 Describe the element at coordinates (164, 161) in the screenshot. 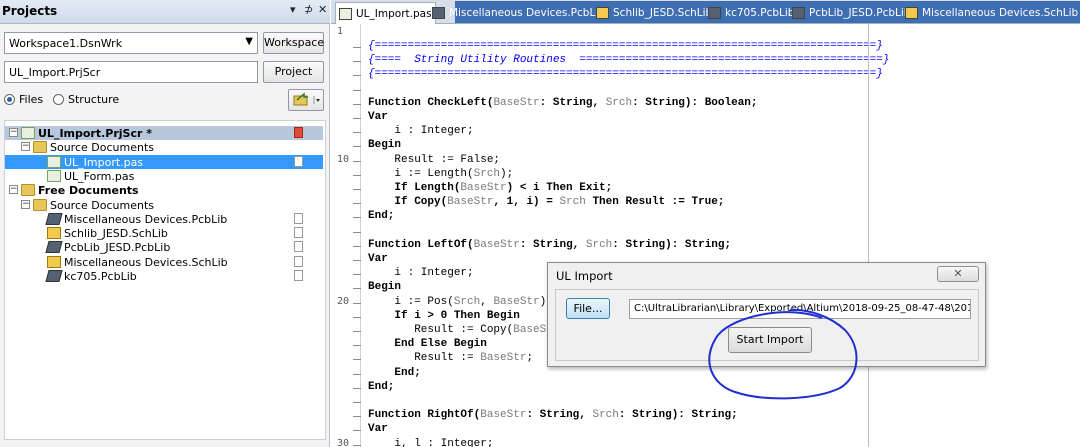

I see `tree-item: UL_Import.pas` at that location.